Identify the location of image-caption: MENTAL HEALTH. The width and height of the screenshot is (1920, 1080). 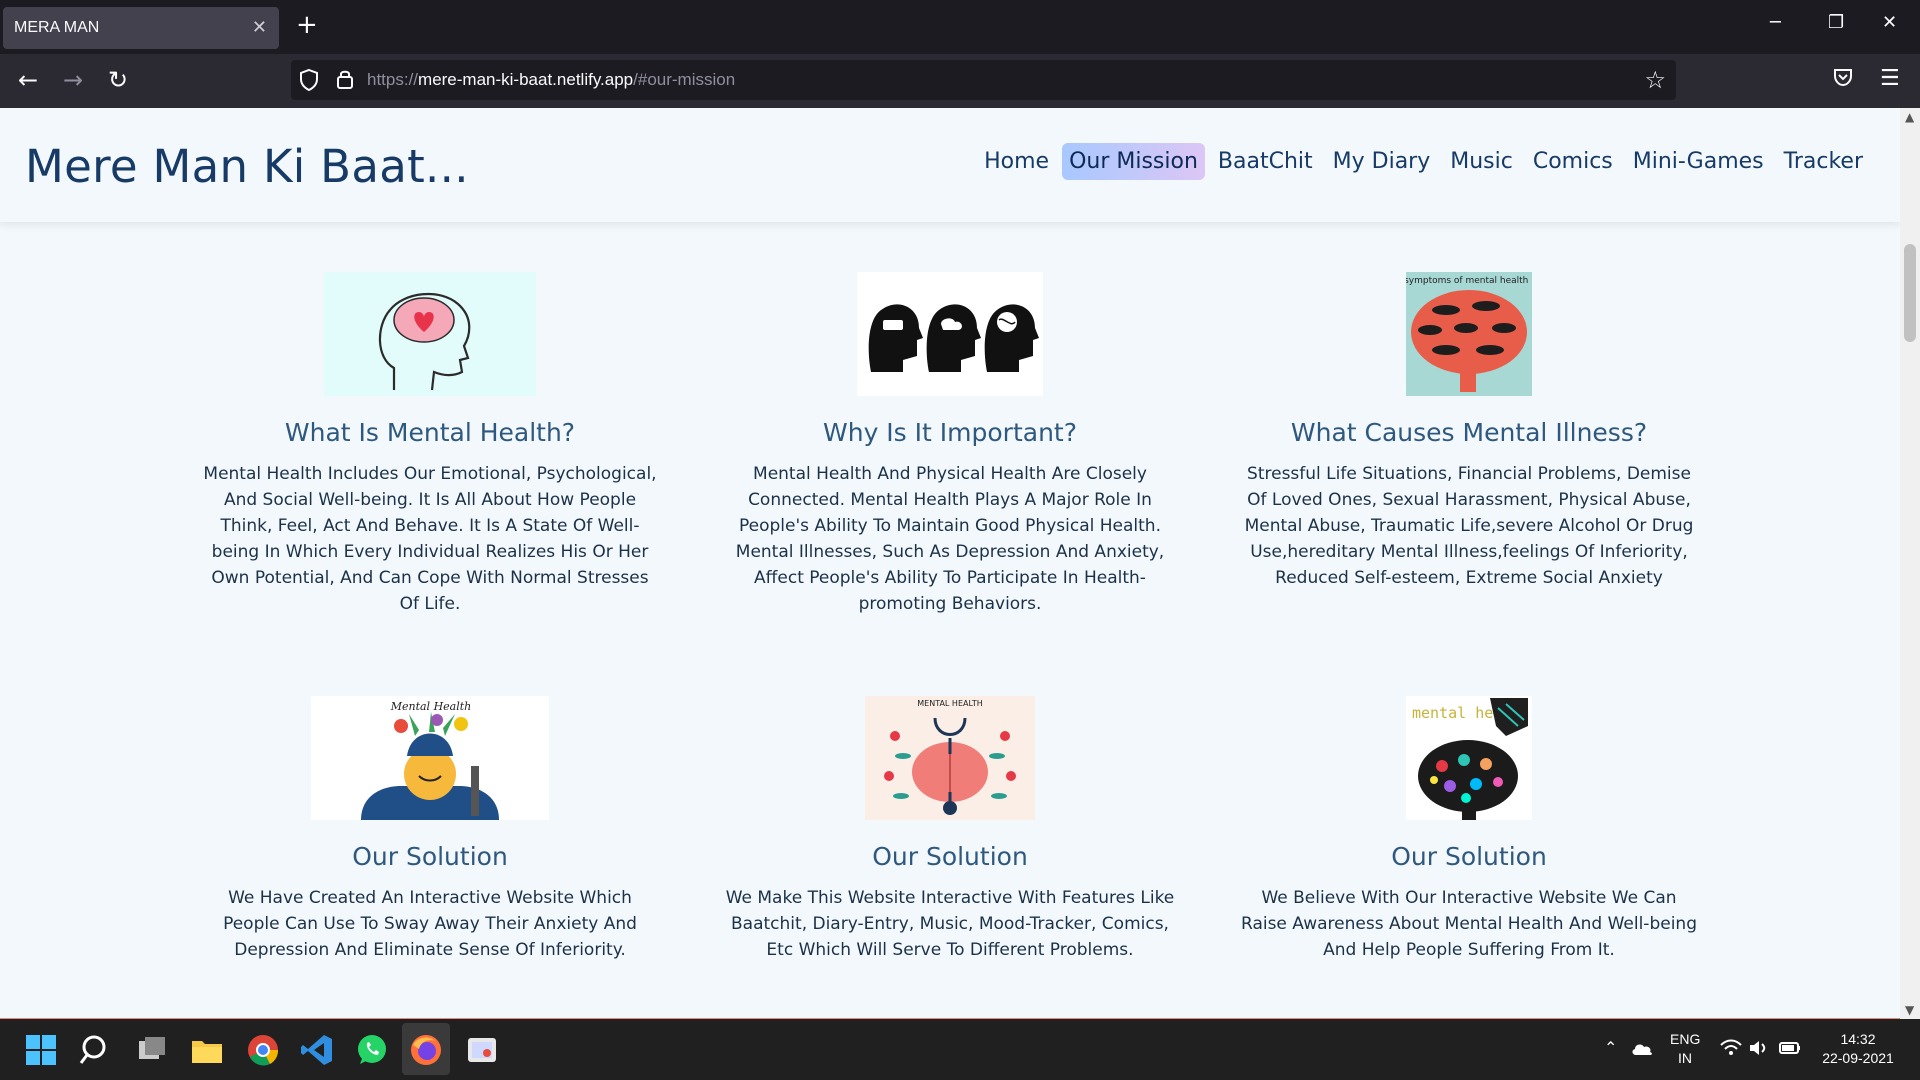
(949, 703).